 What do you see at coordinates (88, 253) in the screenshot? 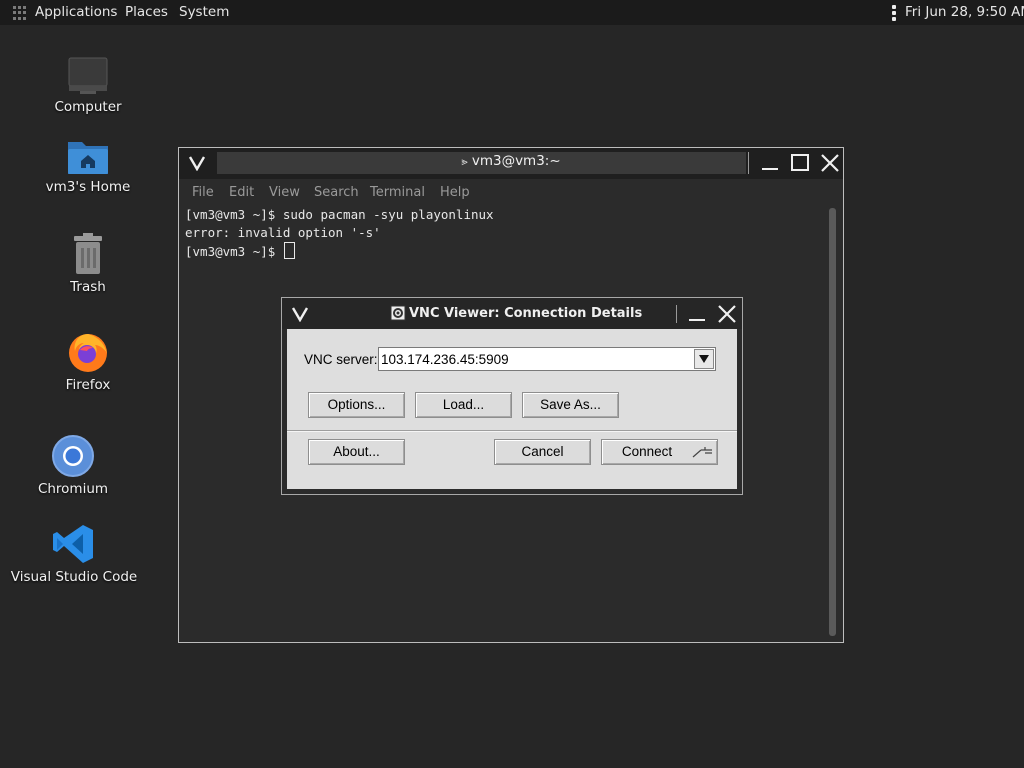
I see `trash-icon` at bounding box center [88, 253].